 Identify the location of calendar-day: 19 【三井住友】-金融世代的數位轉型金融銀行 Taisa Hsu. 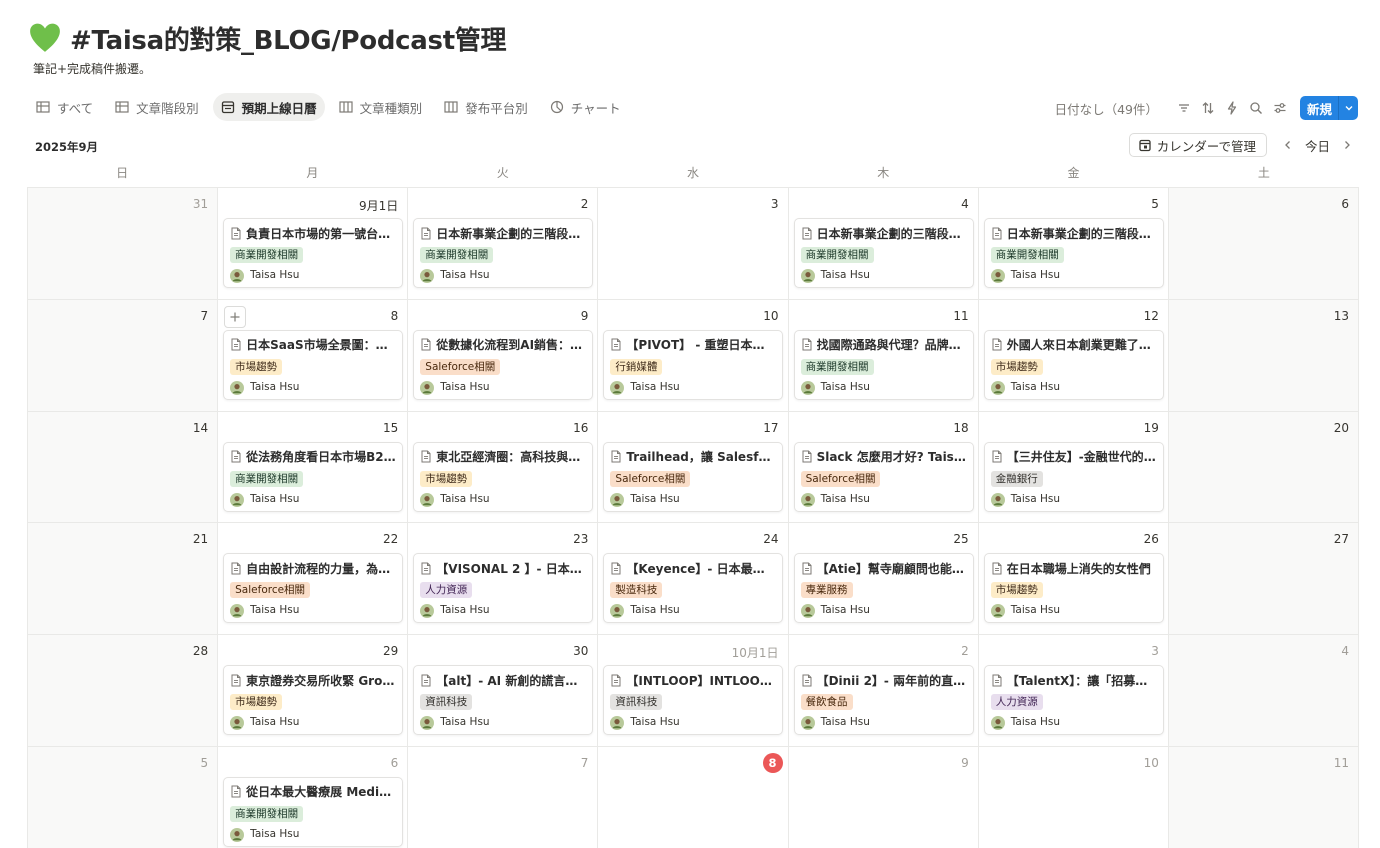
(1073, 467).